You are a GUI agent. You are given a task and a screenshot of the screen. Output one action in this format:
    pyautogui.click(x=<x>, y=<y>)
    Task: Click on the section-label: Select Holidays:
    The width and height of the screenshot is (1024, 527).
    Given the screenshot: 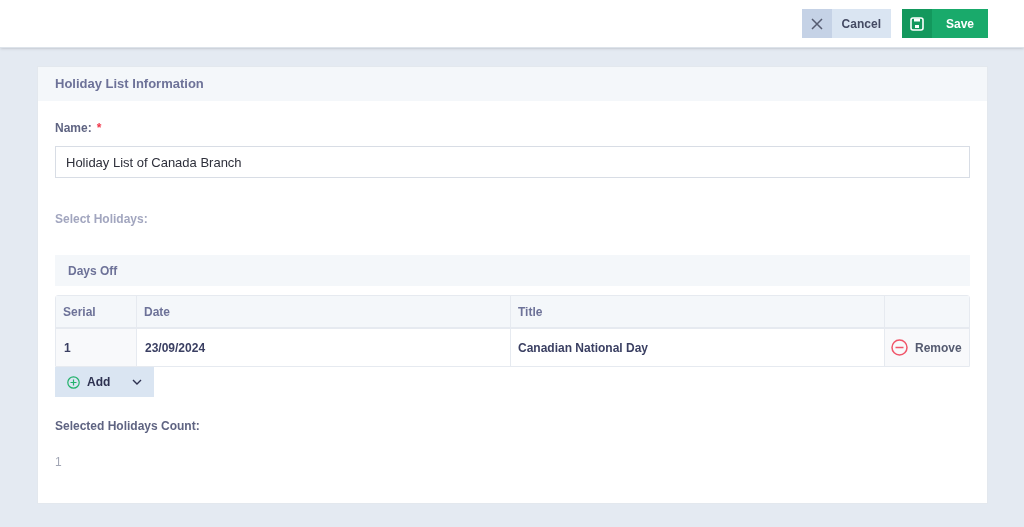 What is the action you would take?
    pyautogui.click(x=102, y=219)
    